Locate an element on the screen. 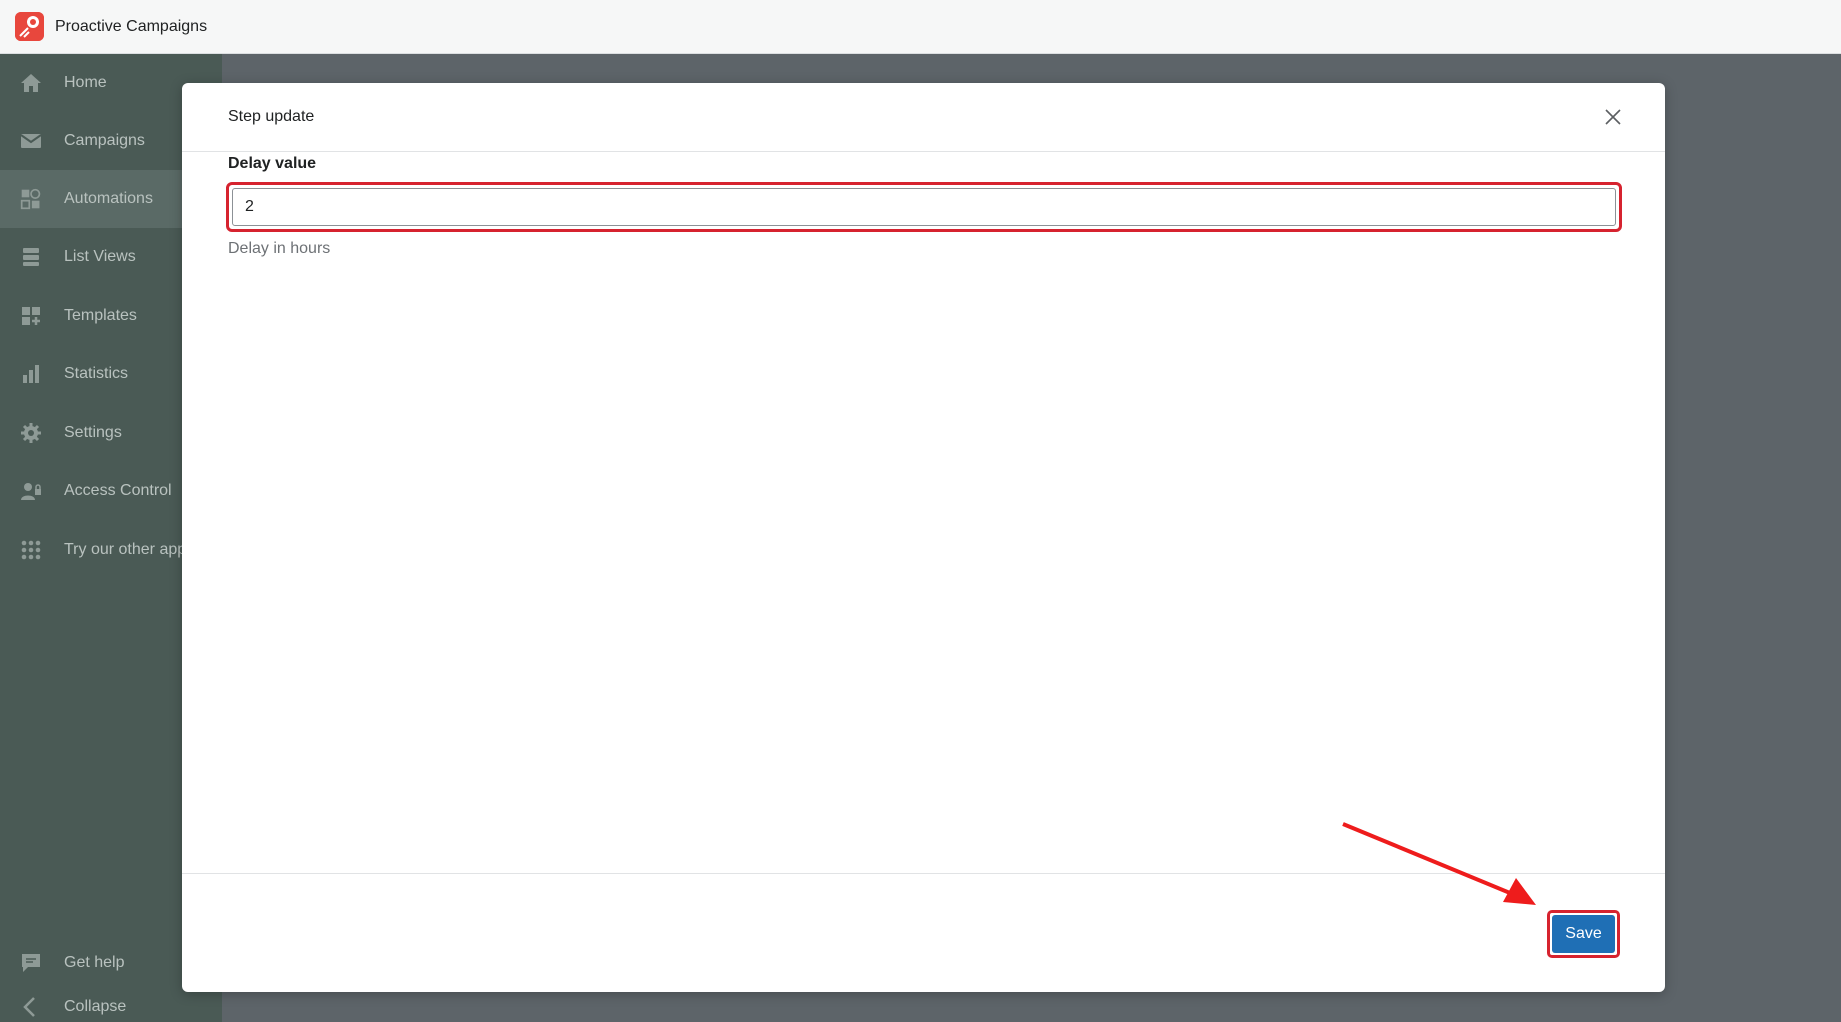 The image size is (1841, 1022). grid-dots-icon is located at coordinates (31, 550).